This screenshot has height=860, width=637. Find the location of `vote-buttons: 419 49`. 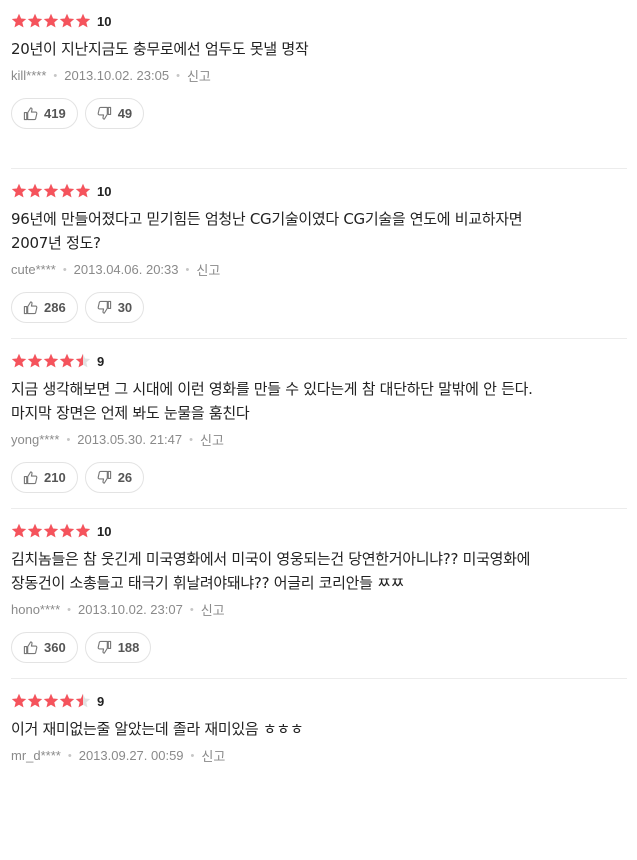

vote-buttons: 419 49 is located at coordinates (78, 113).